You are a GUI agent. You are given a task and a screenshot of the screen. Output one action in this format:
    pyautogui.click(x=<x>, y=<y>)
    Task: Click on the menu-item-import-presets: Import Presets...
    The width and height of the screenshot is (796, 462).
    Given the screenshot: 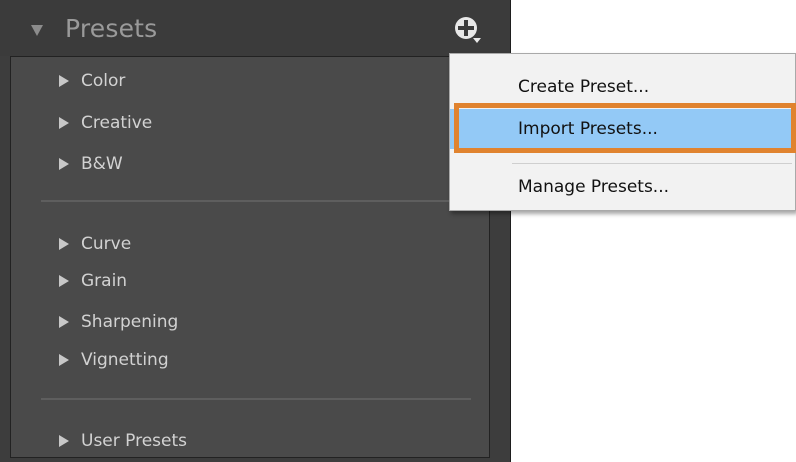 What is the action you would take?
    pyautogui.click(x=622, y=129)
    